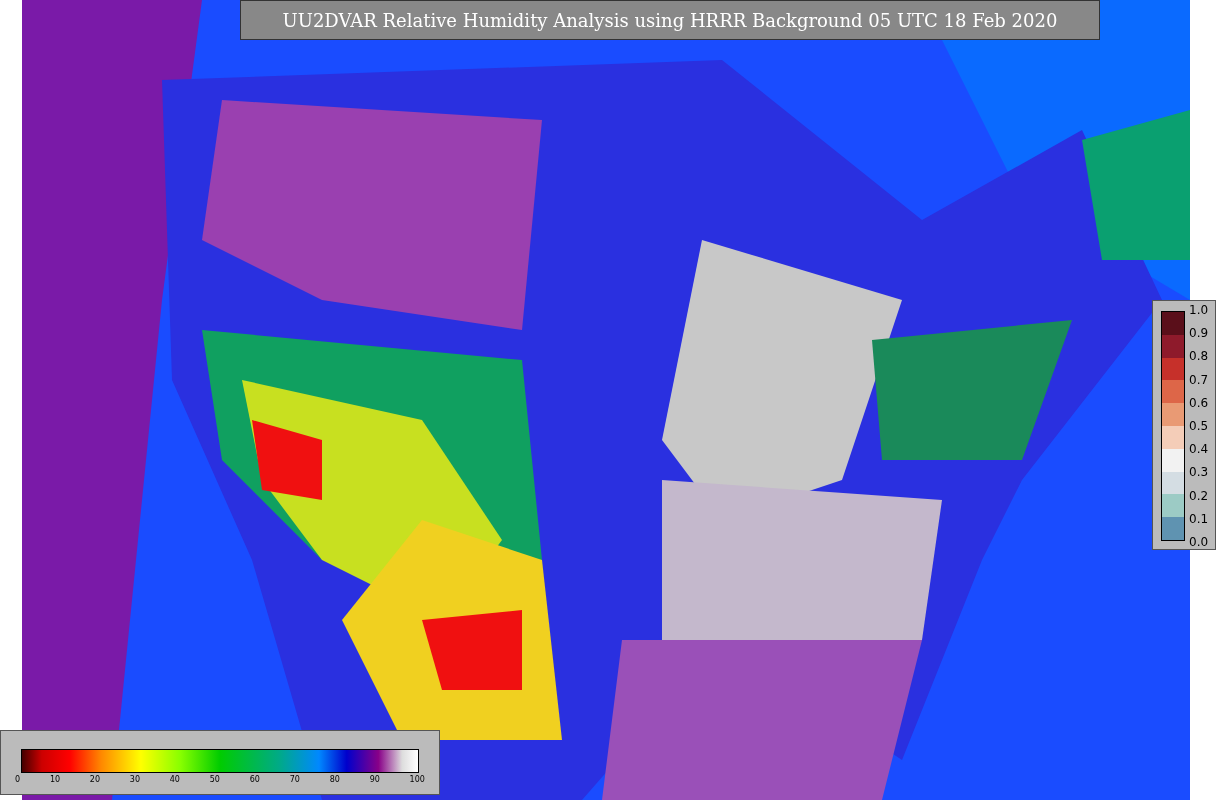 This screenshot has width=1216, height=800. I want to click on tick-label: 0.2, so click(1199, 495).